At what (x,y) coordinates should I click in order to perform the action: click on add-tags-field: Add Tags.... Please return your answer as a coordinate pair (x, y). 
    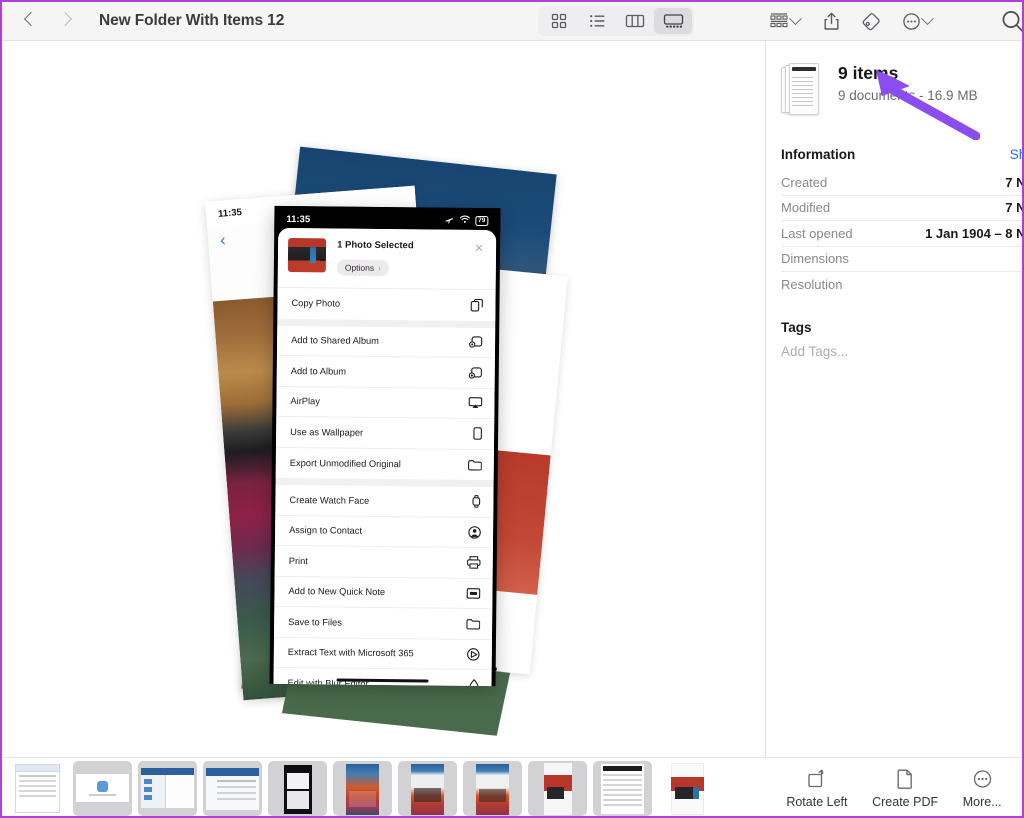
    Looking at the image, I should click on (901, 351).